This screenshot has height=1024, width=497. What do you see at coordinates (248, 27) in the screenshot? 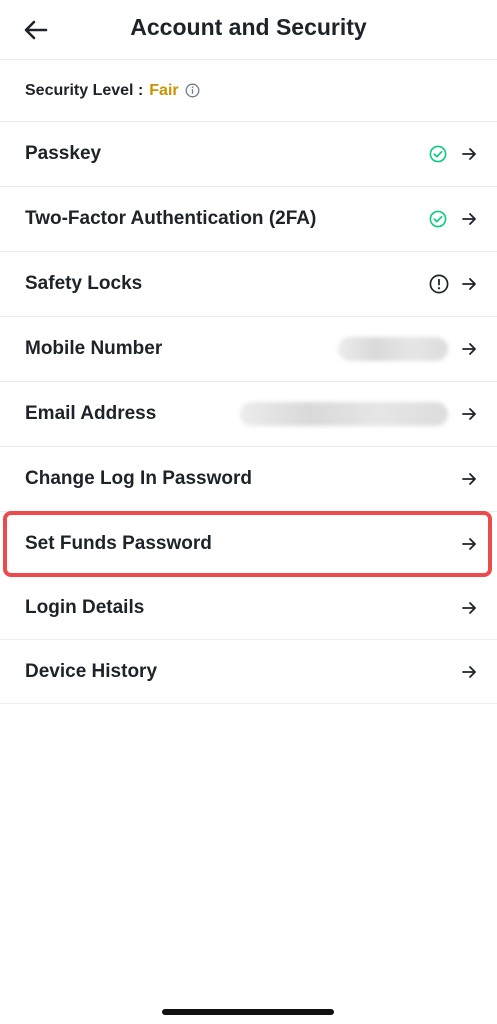
I see `page-title: Account and Security` at bounding box center [248, 27].